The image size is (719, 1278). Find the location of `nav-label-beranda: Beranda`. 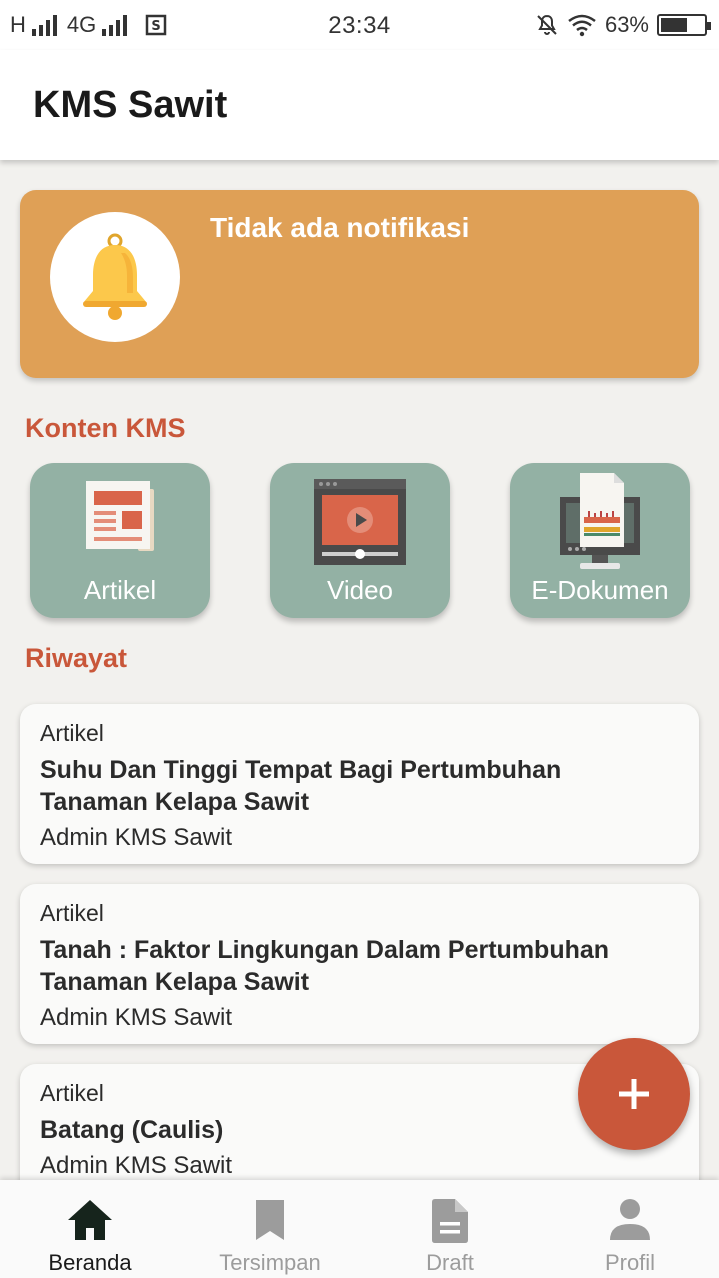

nav-label-beranda: Beranda is located at coordinates (90, 1262).